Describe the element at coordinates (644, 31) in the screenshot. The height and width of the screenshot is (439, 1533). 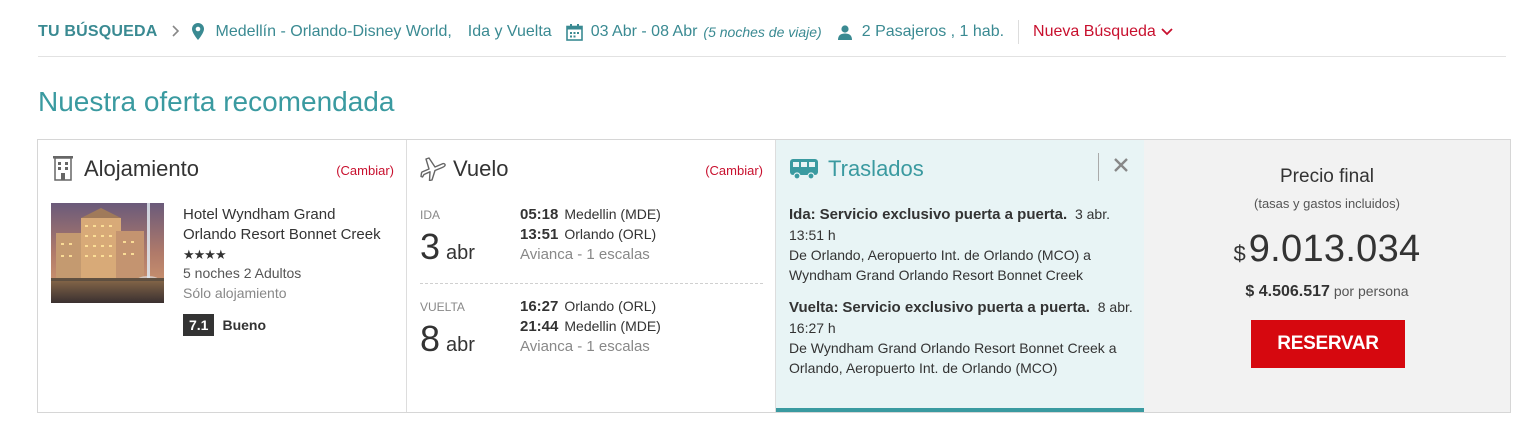
I see `search-dates: 03 Abr - 08 Abr` at that location.